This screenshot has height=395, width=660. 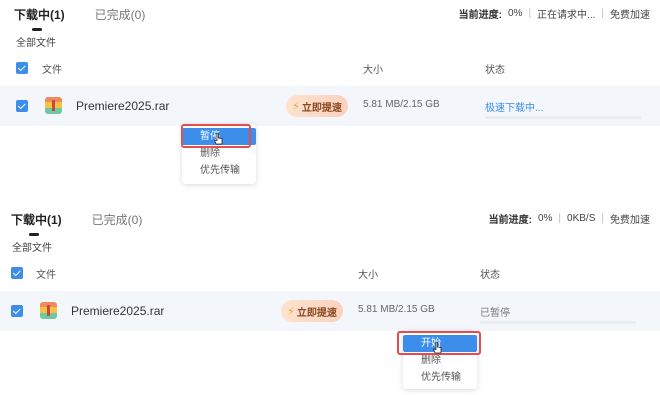 I want to click on progress-status: 当前进度: 0% | 正在请求中... | 免费加速, so click(x=554, y=13).